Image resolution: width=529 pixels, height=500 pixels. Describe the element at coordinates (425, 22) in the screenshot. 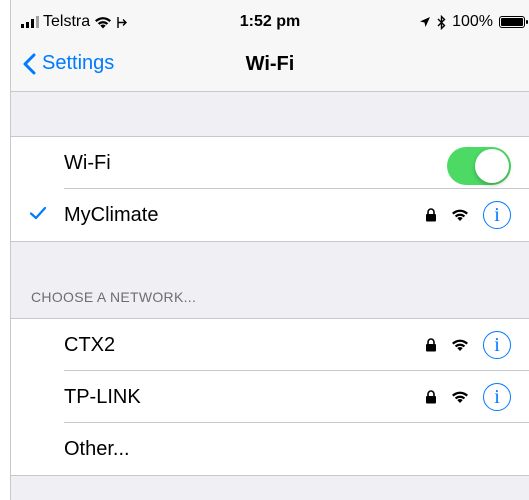

I see `location-icon` at that location.